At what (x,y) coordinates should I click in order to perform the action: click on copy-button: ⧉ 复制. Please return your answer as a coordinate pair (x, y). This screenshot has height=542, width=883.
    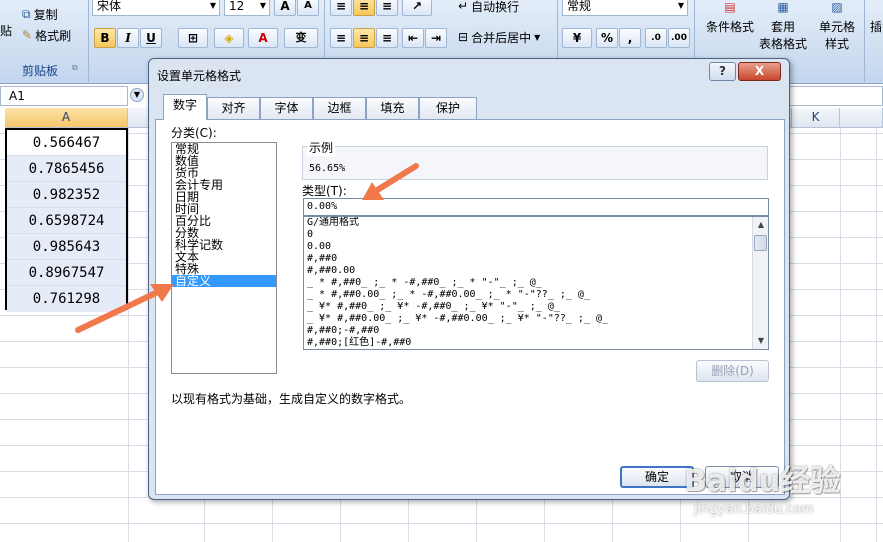
    Looking at the image, I should click on (40, 14).